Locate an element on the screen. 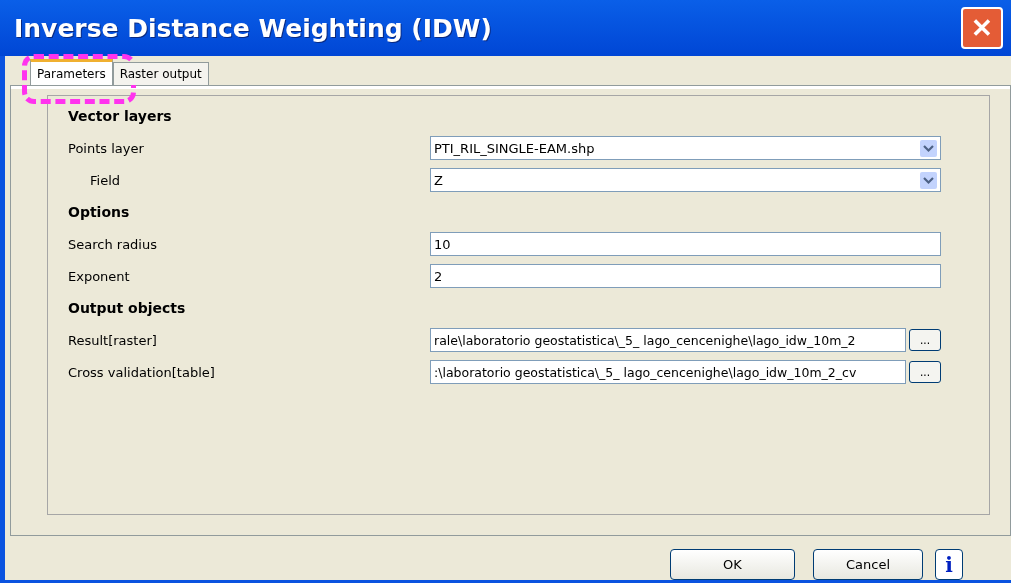  info-button: i is located at coordinates (949, 564).